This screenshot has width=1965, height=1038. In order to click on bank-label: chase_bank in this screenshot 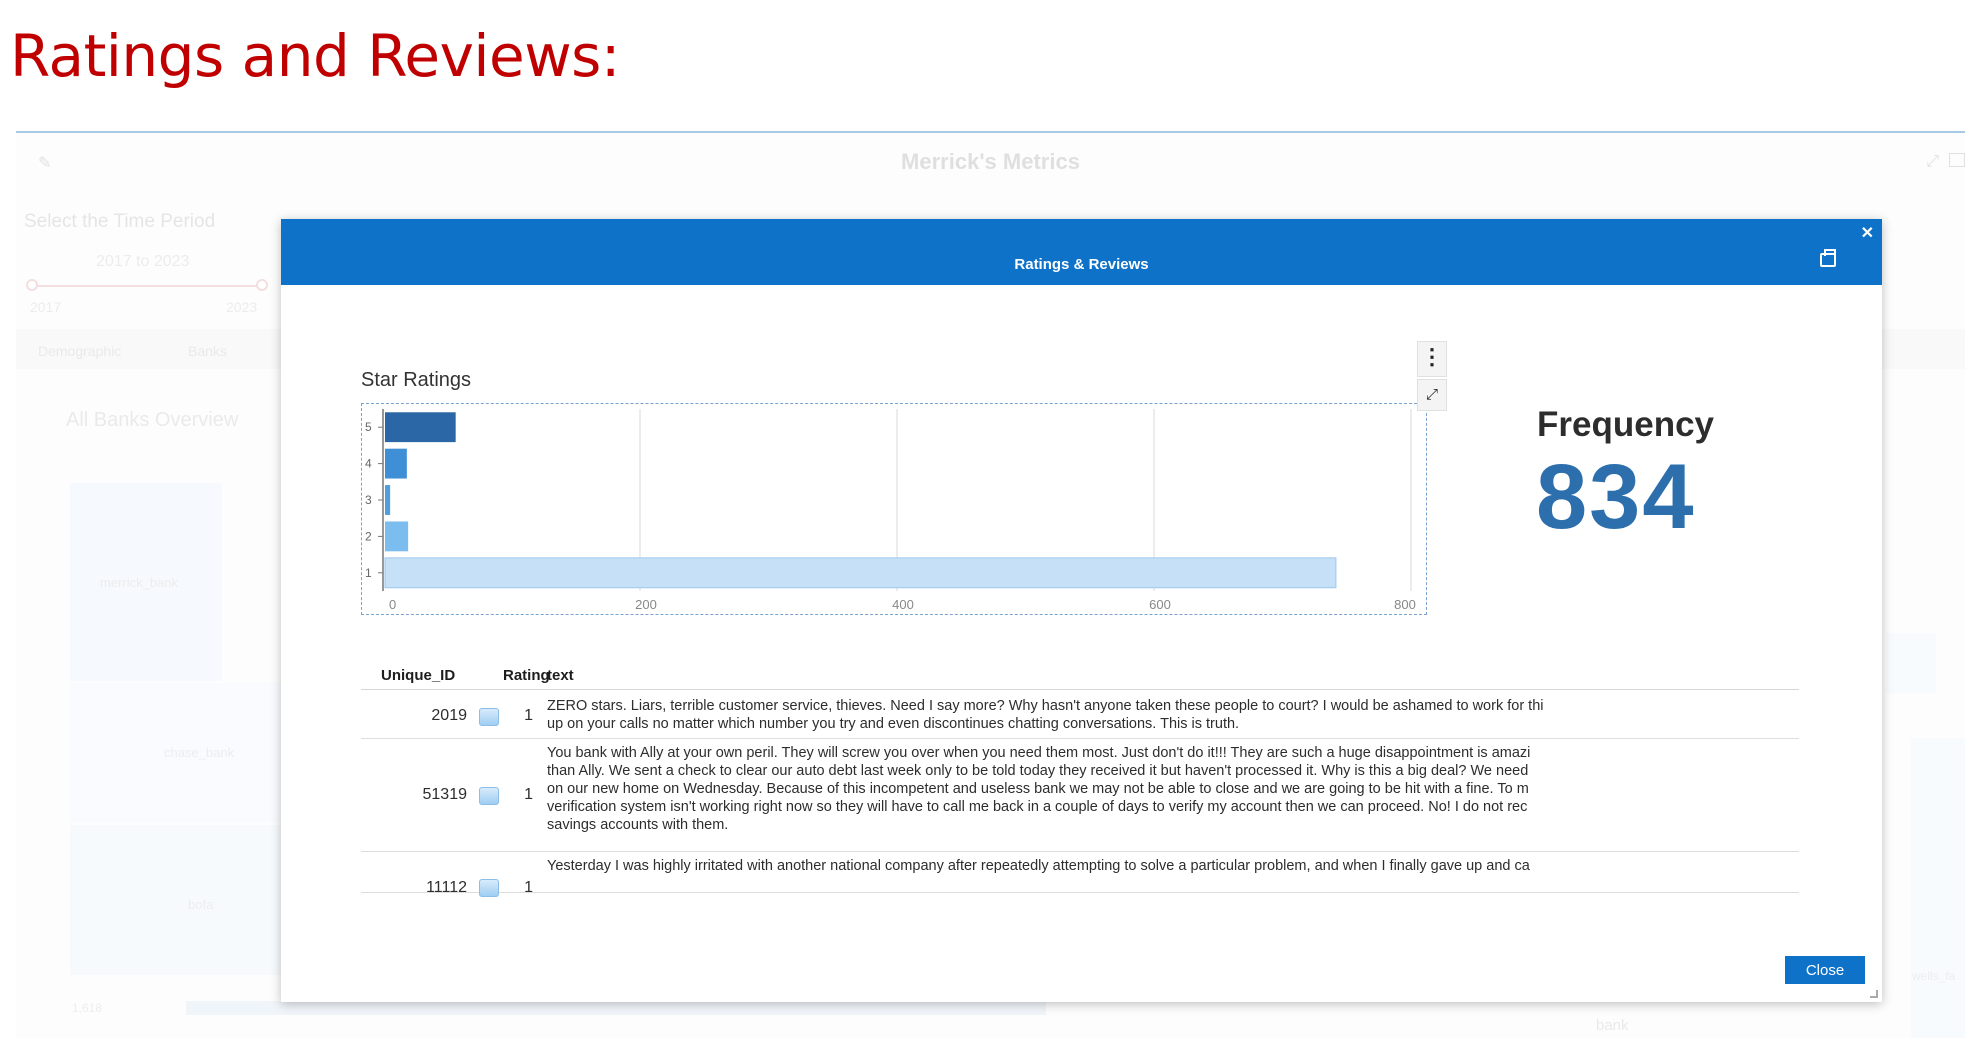, I will do `click(199, 752)`.